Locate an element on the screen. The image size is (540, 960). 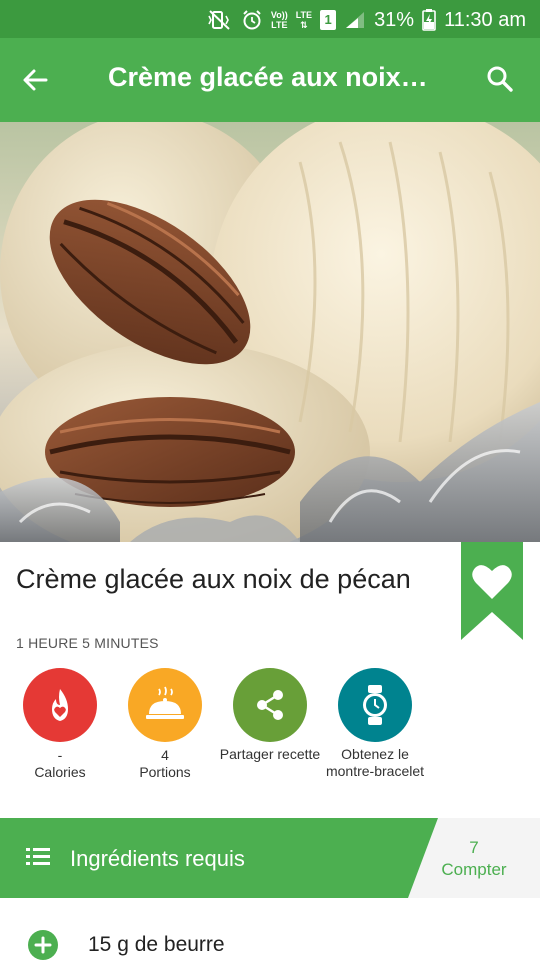
battery-percent: 31% is located at coordinates (394, 19).